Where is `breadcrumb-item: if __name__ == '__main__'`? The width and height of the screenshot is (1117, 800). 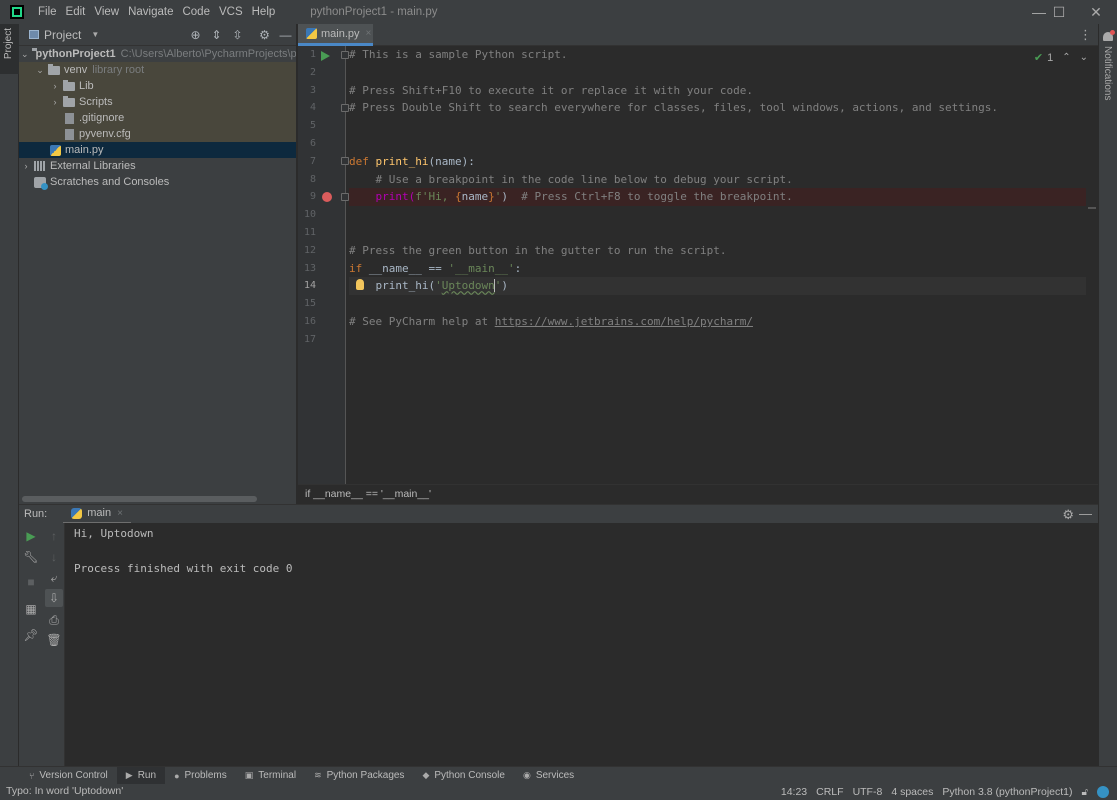 breadcrumb-item: if __name__ == '__main__' is located at coordinates (368, 494).